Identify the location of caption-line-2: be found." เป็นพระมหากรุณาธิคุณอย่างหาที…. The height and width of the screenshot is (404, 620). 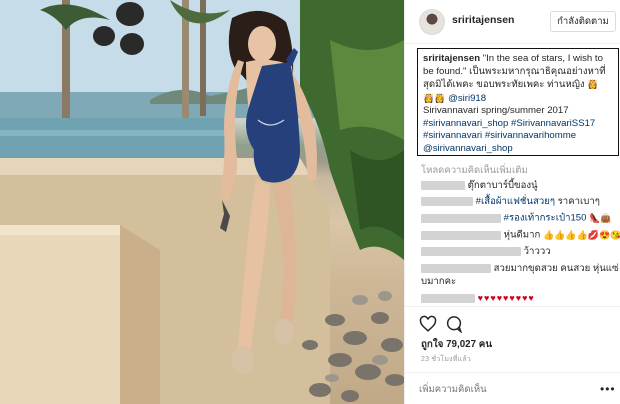
(514, 71).